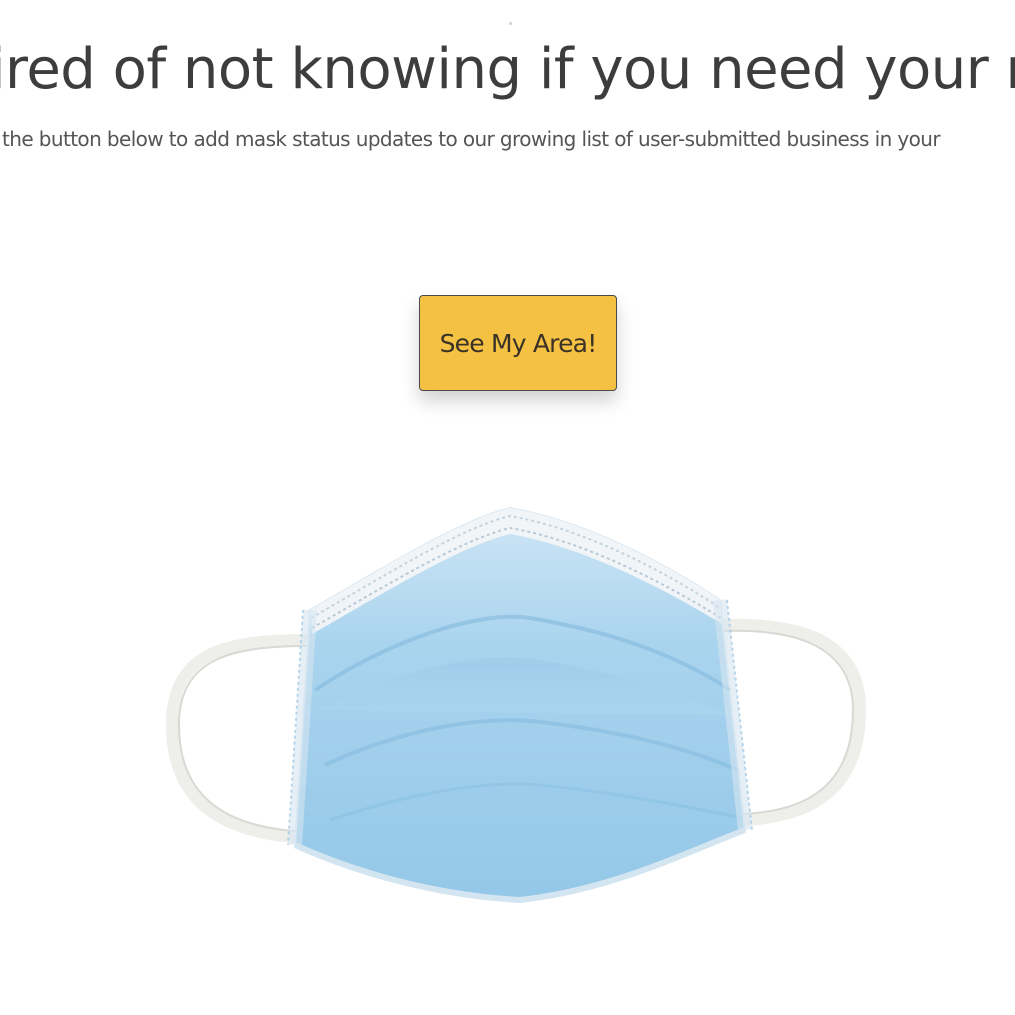 Image resolution: width=1015 pixels, height=1015 pixels. I want to click on see-my-area-button: See My Area!, so click(518, 343).